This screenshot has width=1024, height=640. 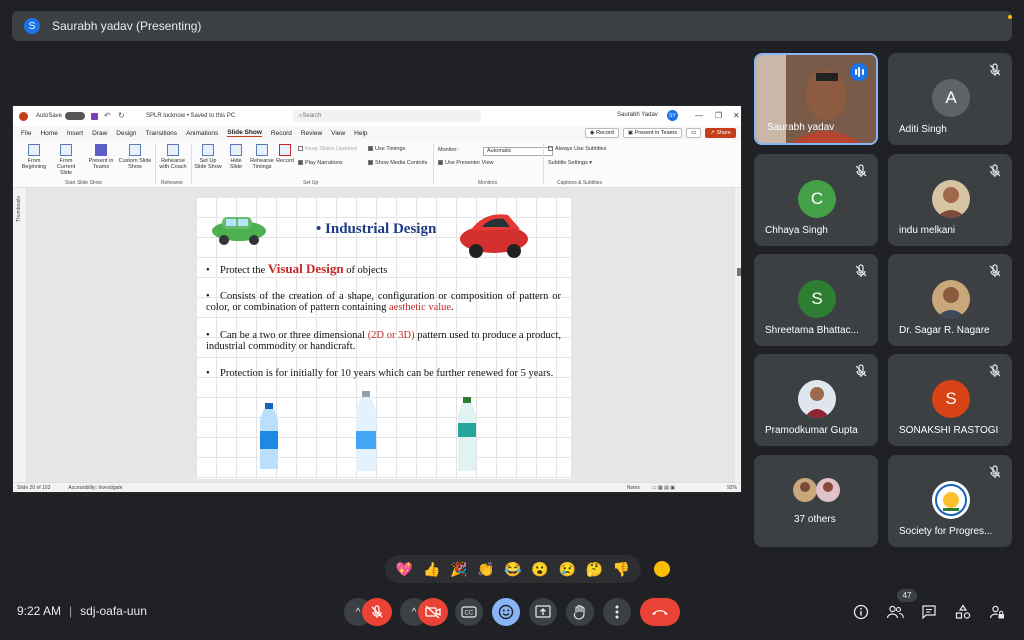 I want to click on setup-show-button: Set Up Slide Show, so click(x=208, y=157).